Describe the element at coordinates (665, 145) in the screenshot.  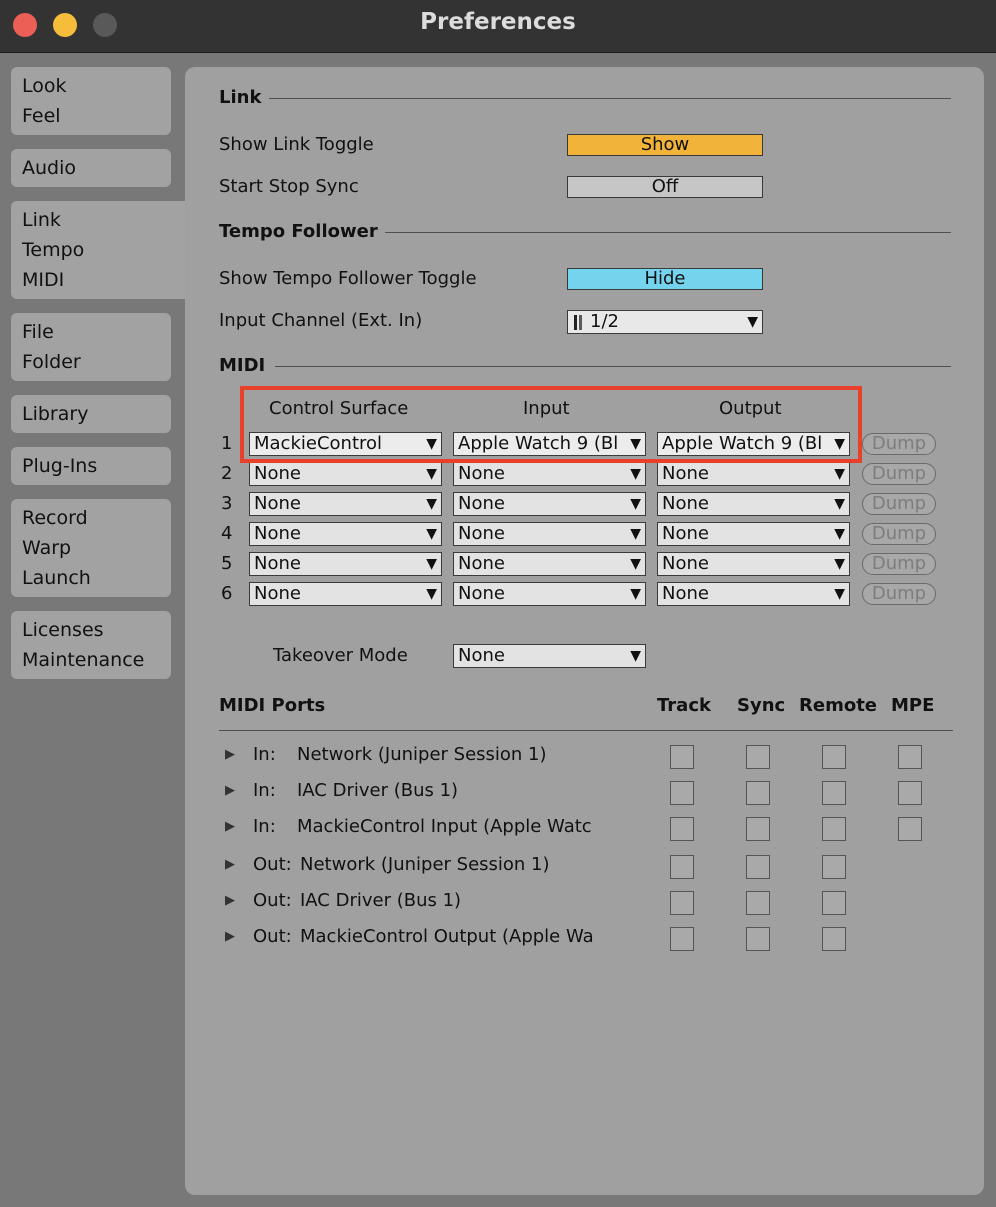
I see `show-link-toggle-button: Show` at that location.